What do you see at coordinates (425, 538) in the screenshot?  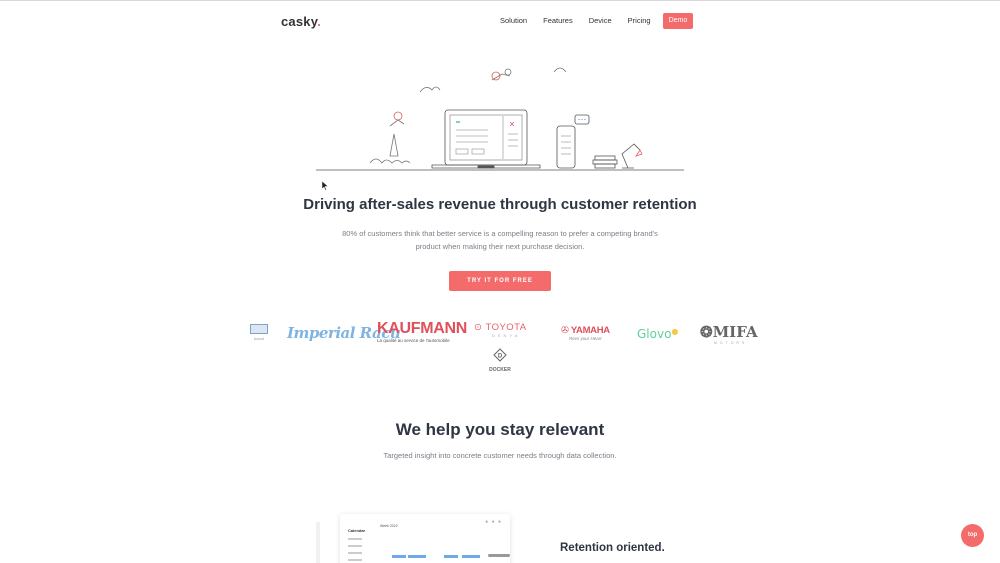 I see `dashboard-preview: ● ● ● Calendar Week 2022` at bounding box center [425, 538].